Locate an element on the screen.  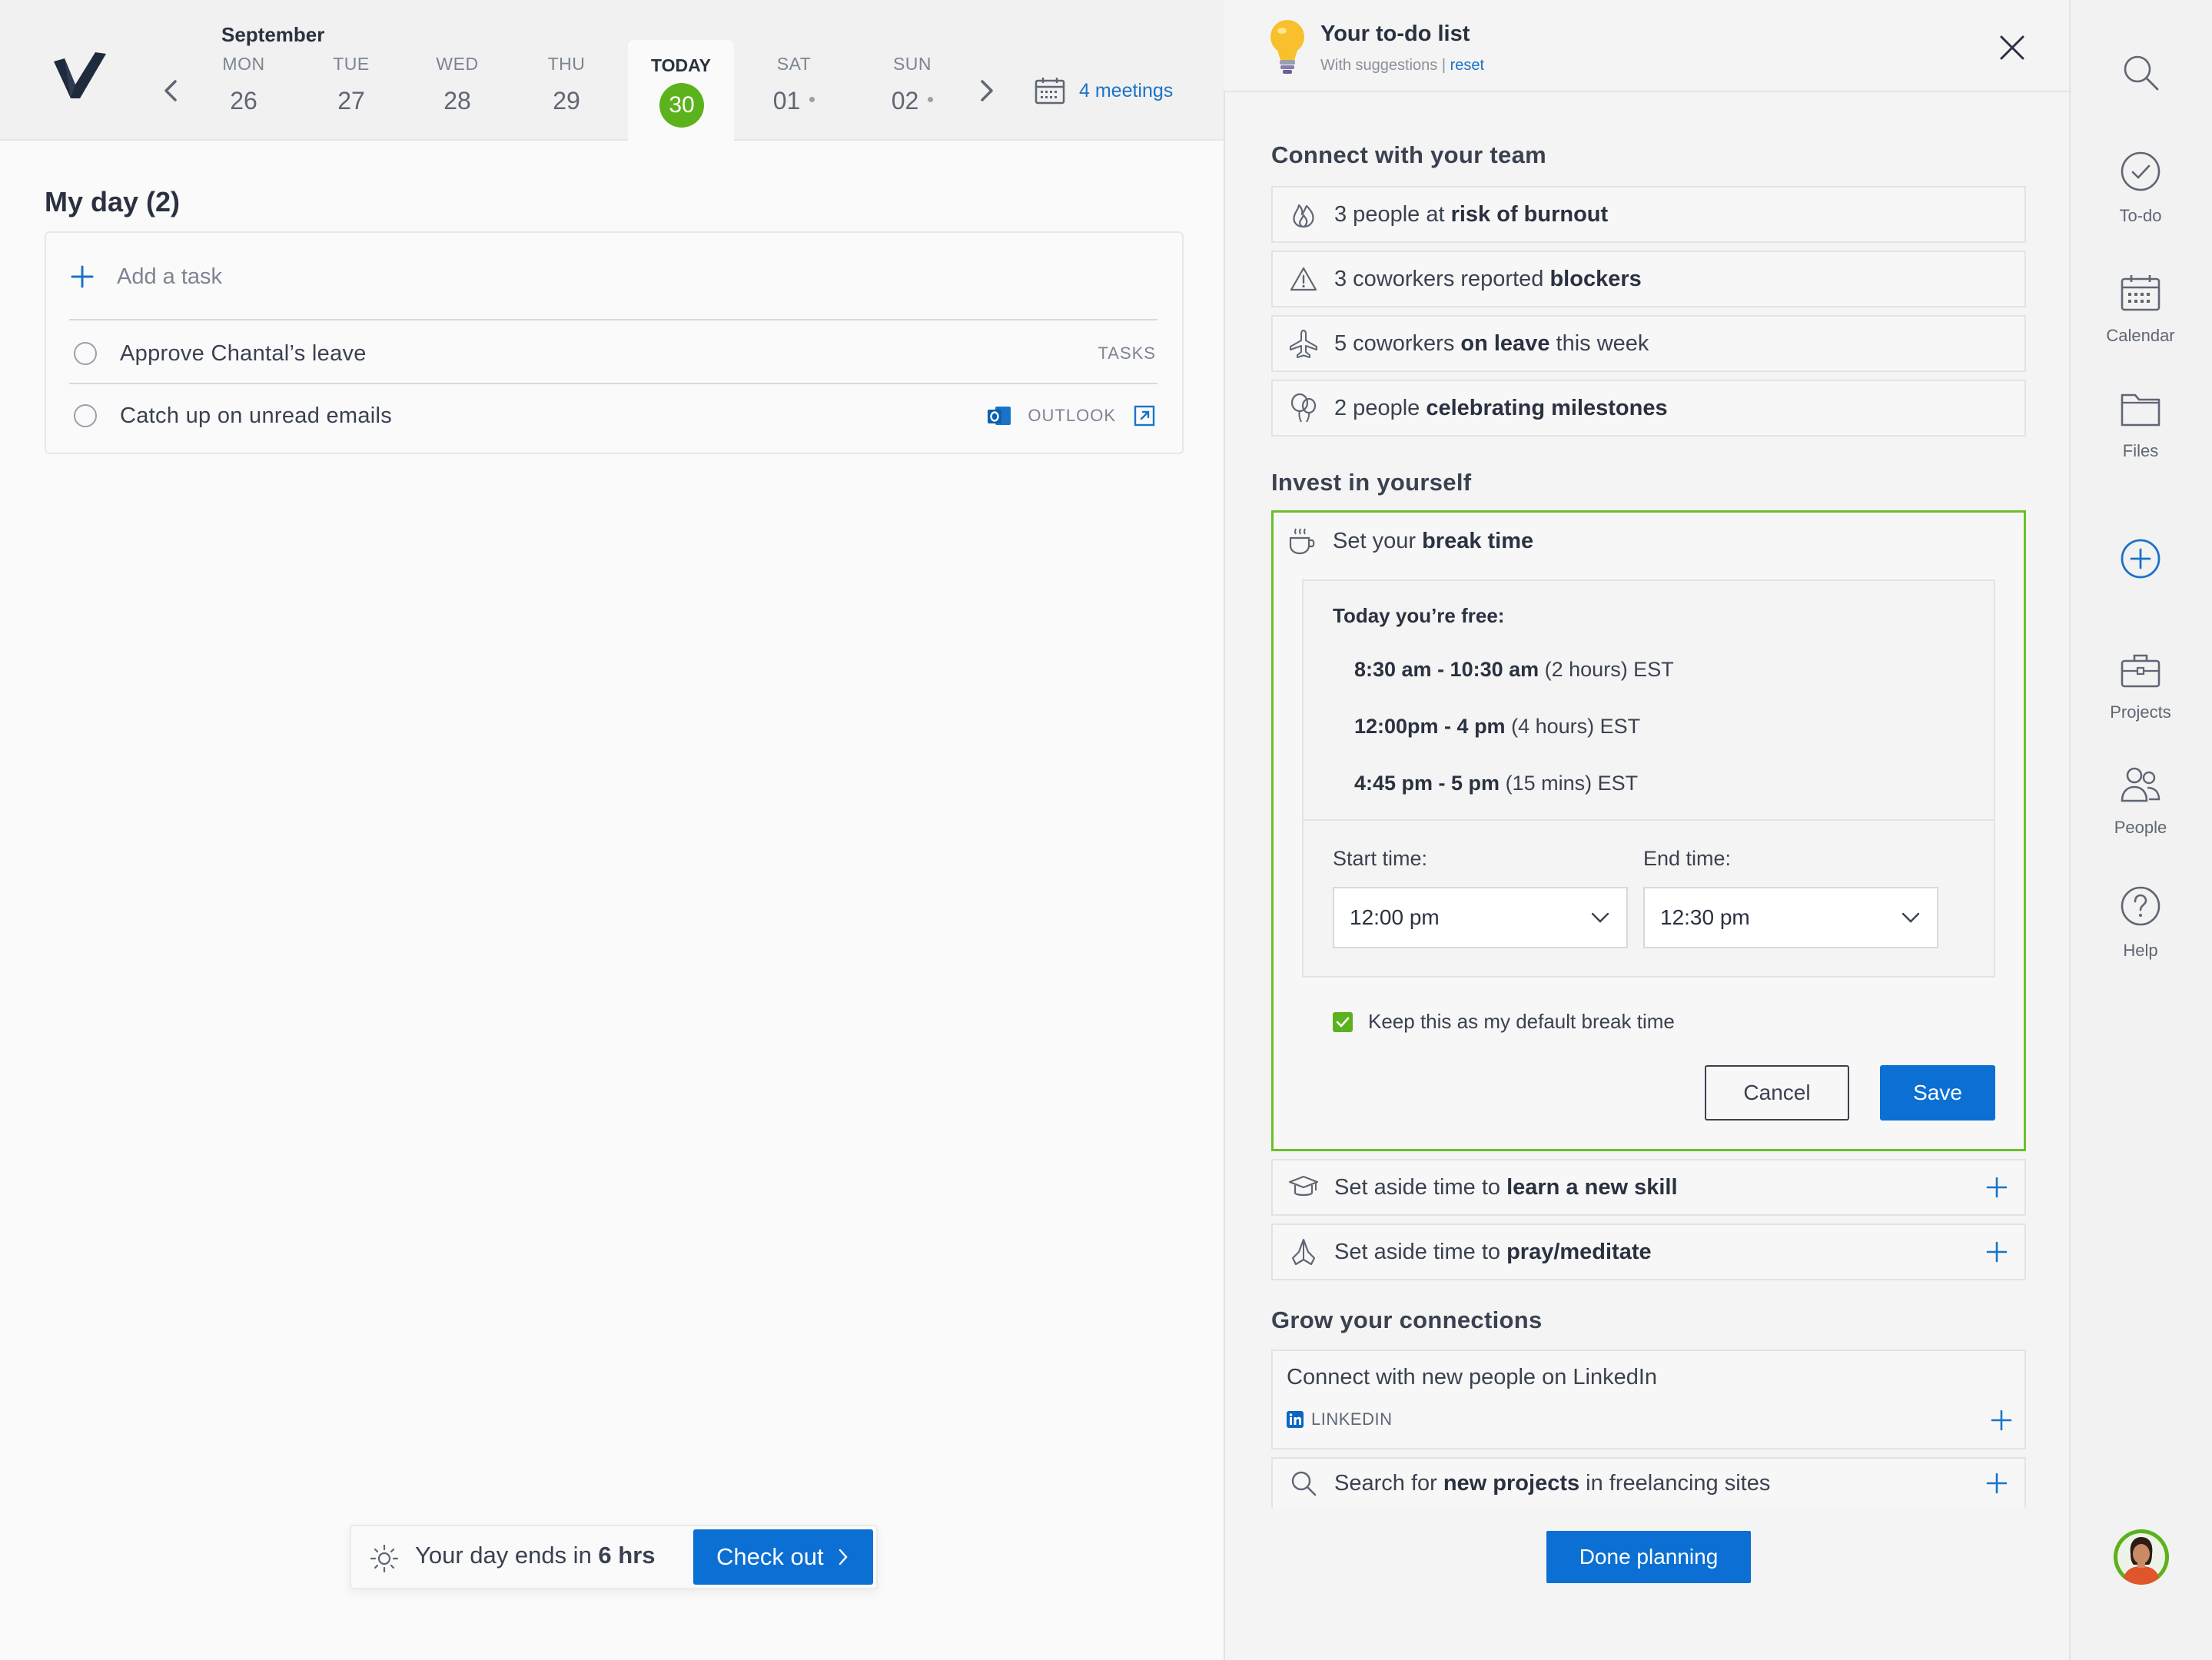
todo-title: Your to-do list is located at coordinates (1395, 34).